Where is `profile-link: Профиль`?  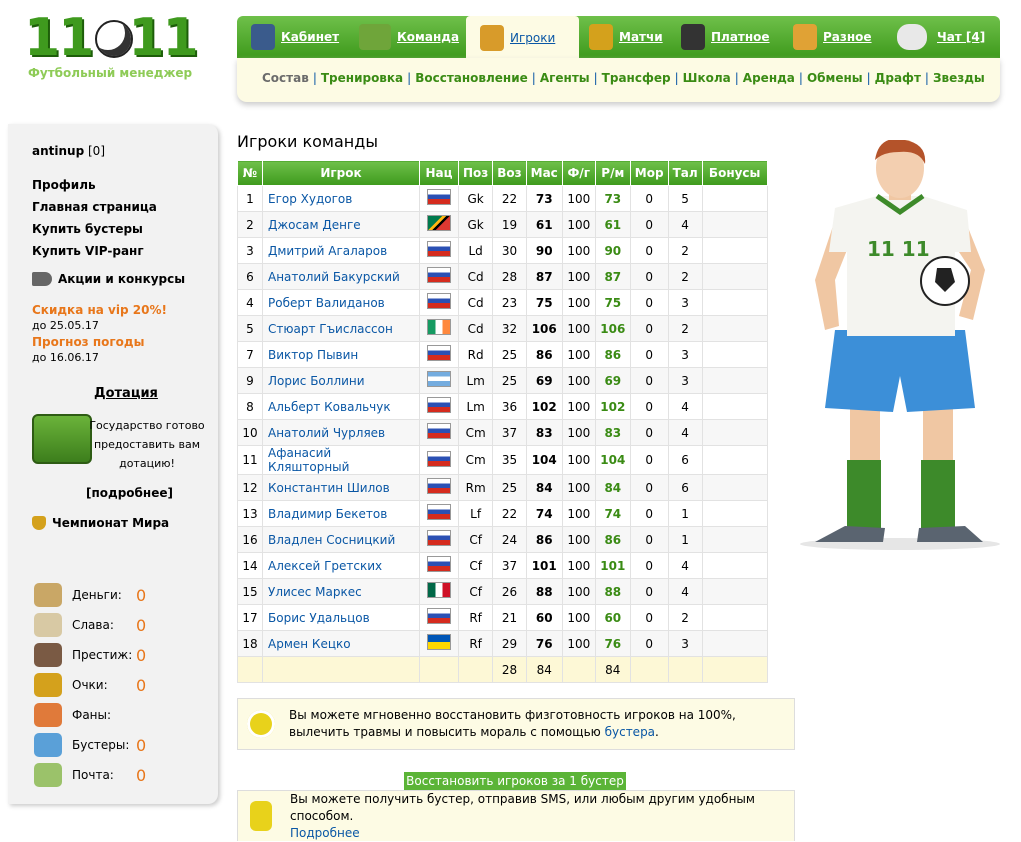 profile-link: Профиль is located at coordinates (94, 185).